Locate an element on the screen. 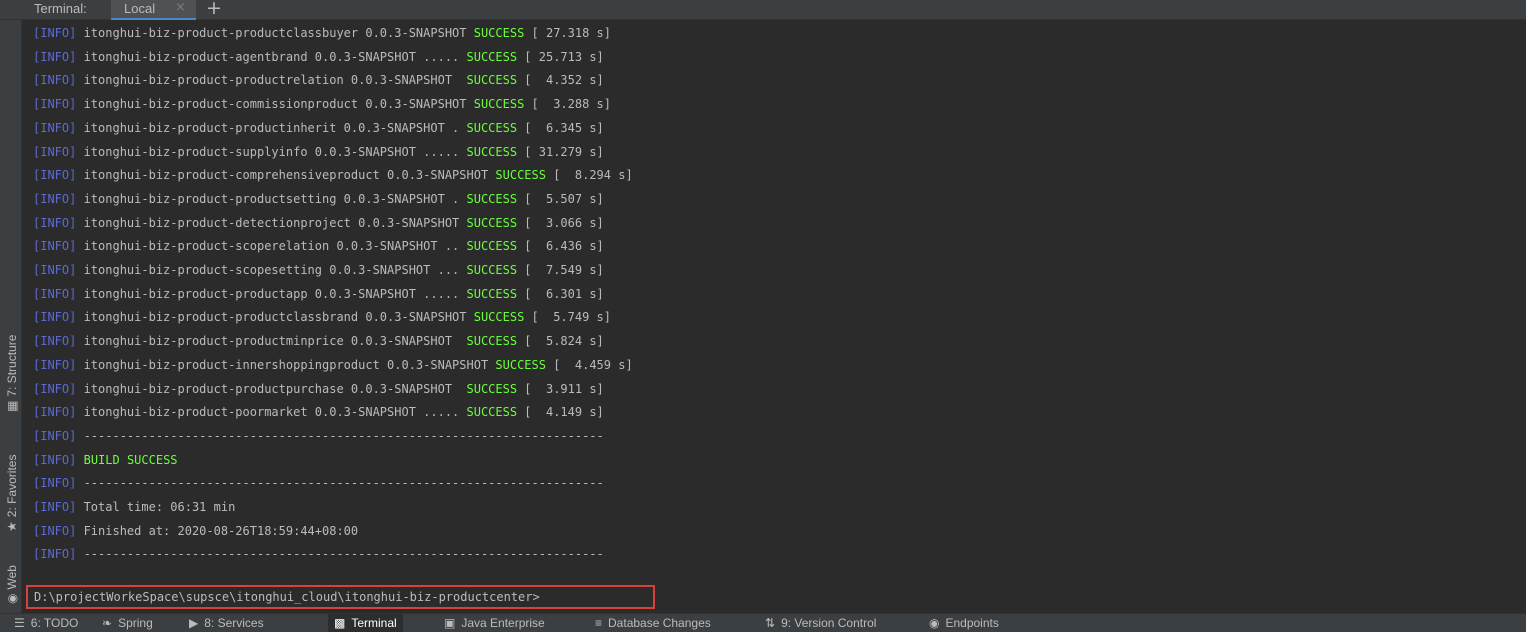  endpoints-tool-button: ◉ Endpoints is located at coordinates (964, 623).